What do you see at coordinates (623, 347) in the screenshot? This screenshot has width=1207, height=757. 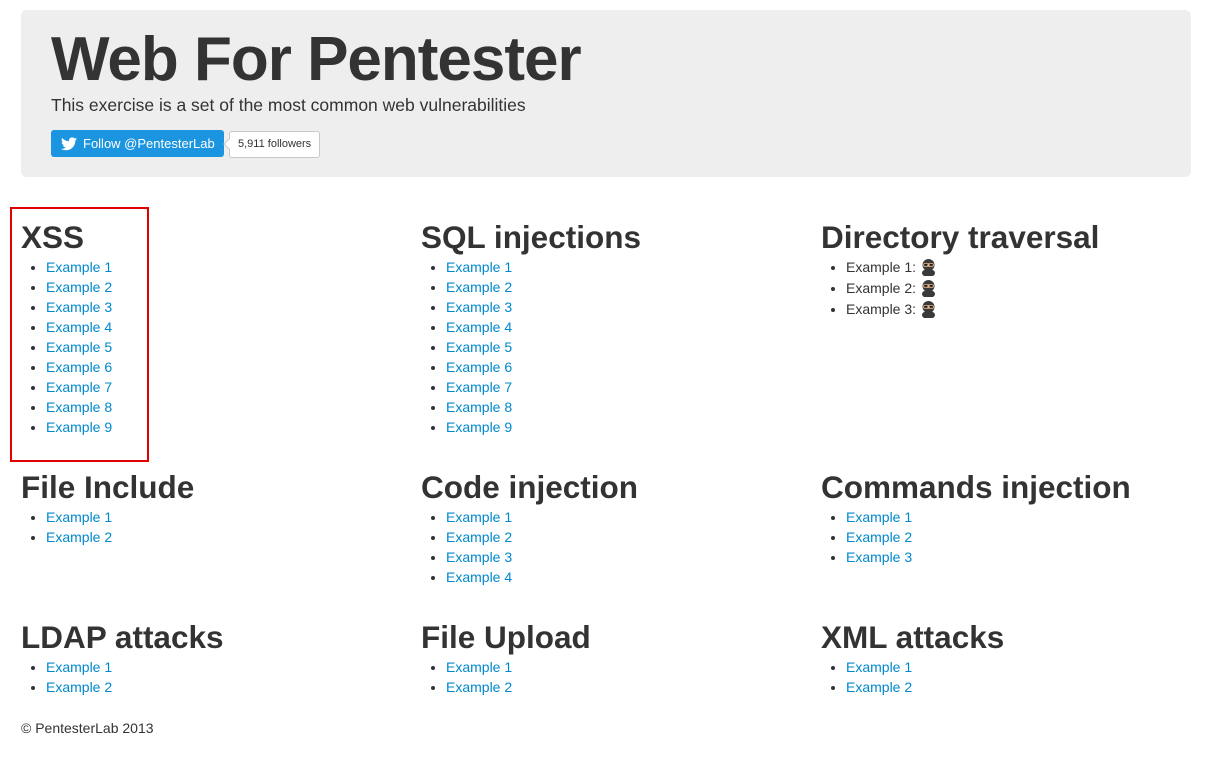 I see `list-item: Example 5` at bounding box center [623, 347].